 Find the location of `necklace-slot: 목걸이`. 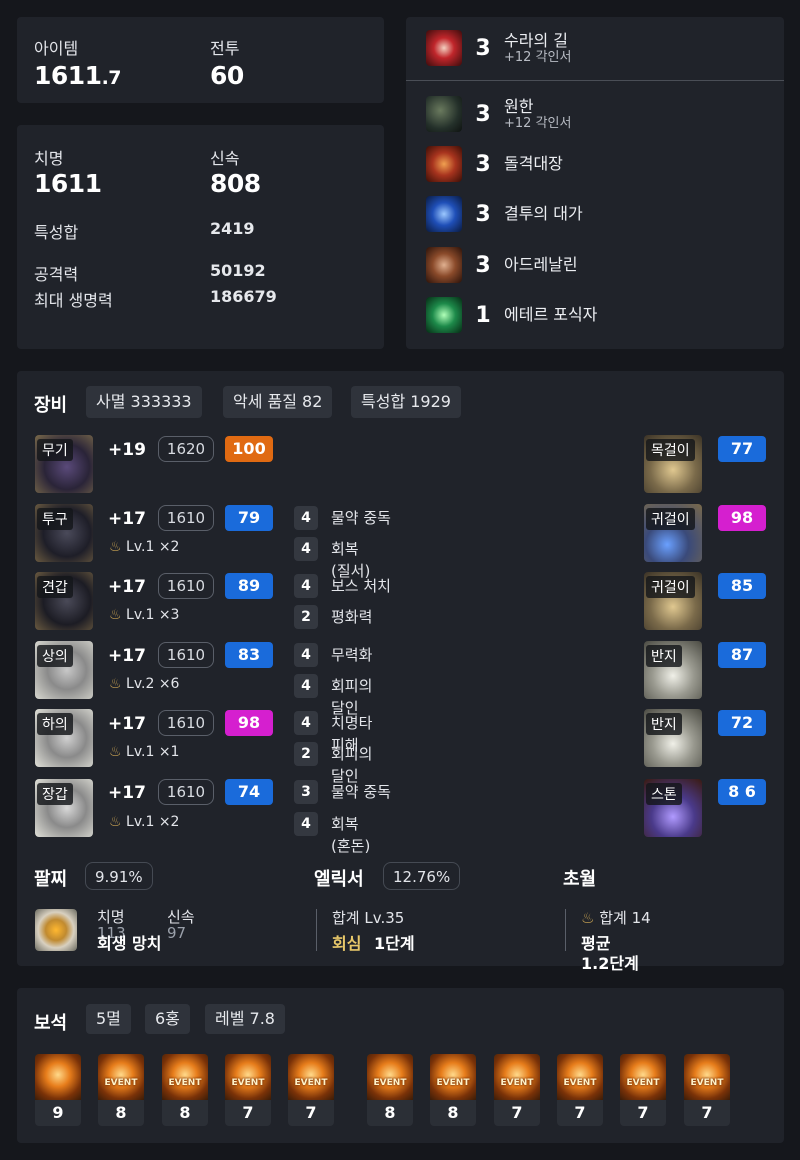

necklace-slot: 목걸이 is located at coordinates (673, 464).